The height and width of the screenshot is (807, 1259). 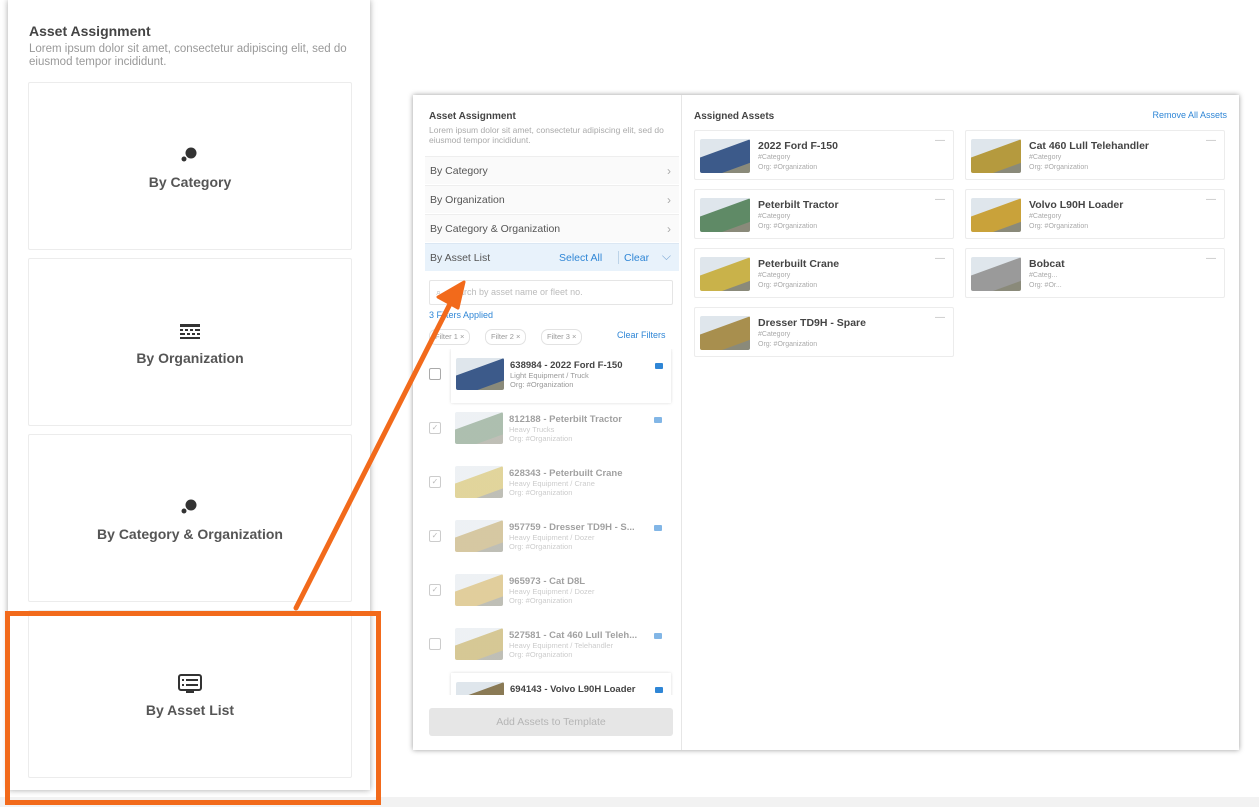 What do you see at coordinates (551, 722) in the screenshot?
I see `add-assets-button: Add Assets to Template` at bounding box center [551, 722].